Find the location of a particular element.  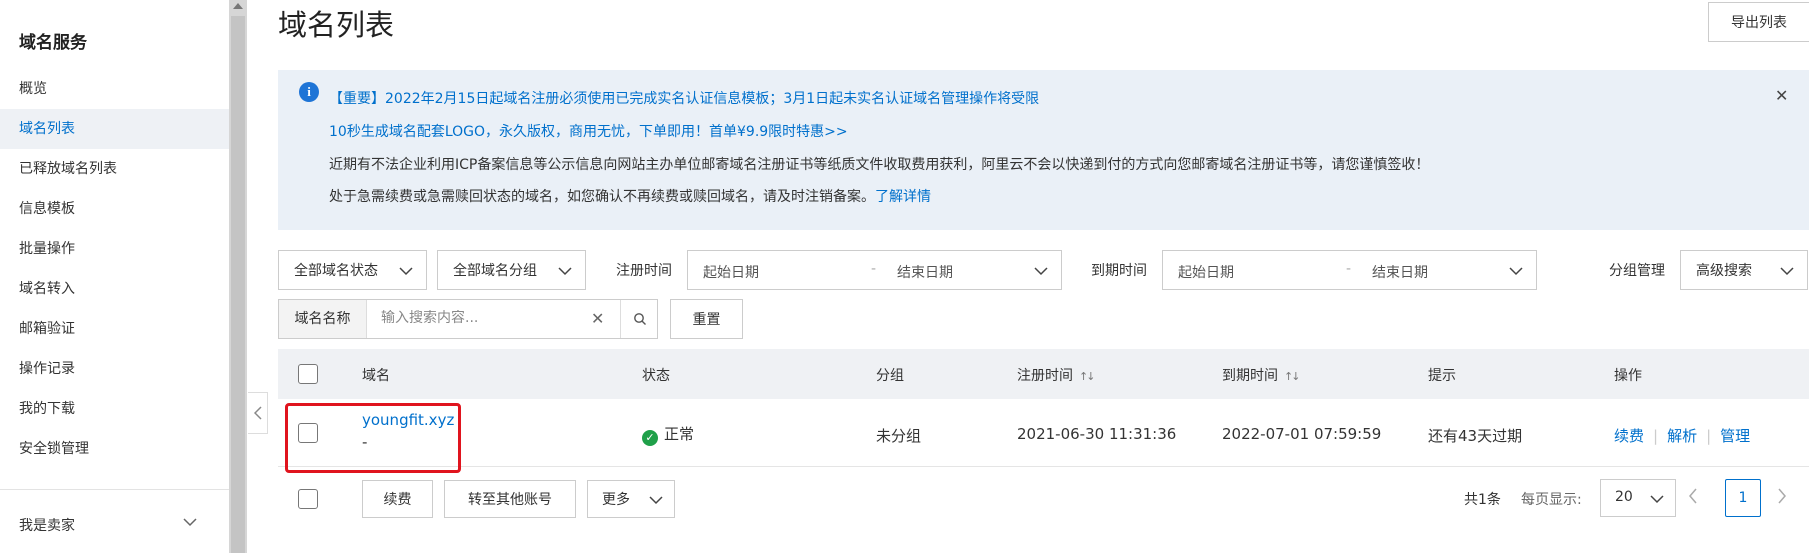

reg-time-label: 注册时间 is located at coordinates (644, 271).